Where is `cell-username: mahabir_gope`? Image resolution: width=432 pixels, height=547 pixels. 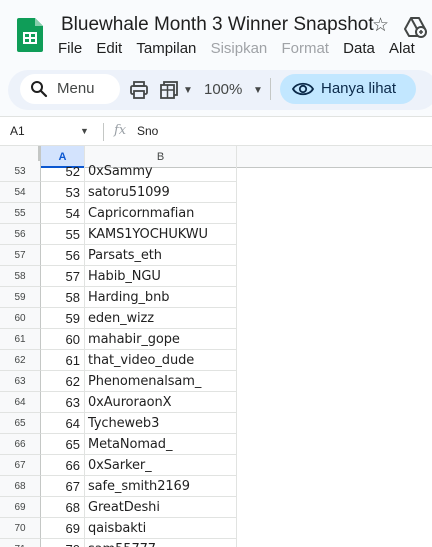 cell-username: mahabir_gope is located at coordinates (161, 339).